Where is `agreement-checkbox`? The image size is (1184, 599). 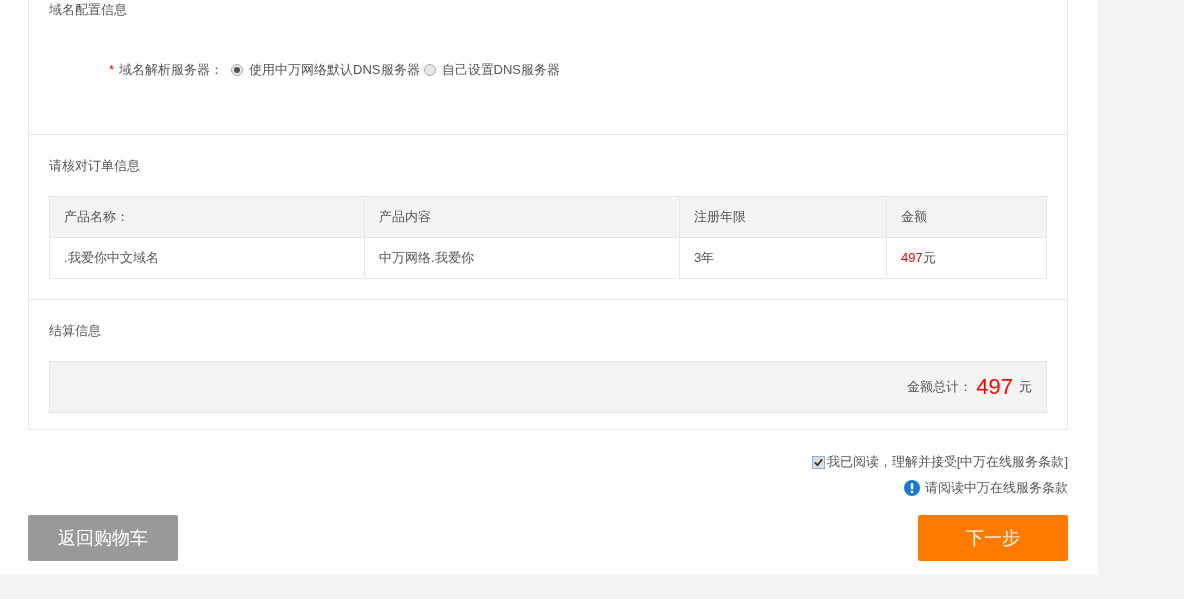 agreement-checkbox is located at coordinates (818, 462).